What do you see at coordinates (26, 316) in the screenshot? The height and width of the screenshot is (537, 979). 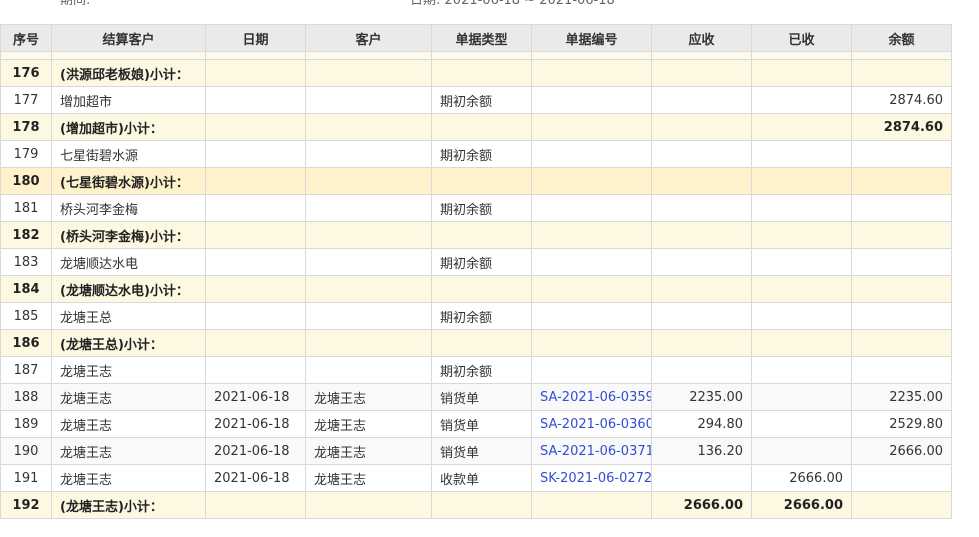 I see `cell-no: 185` at bounding box center [26, 316].